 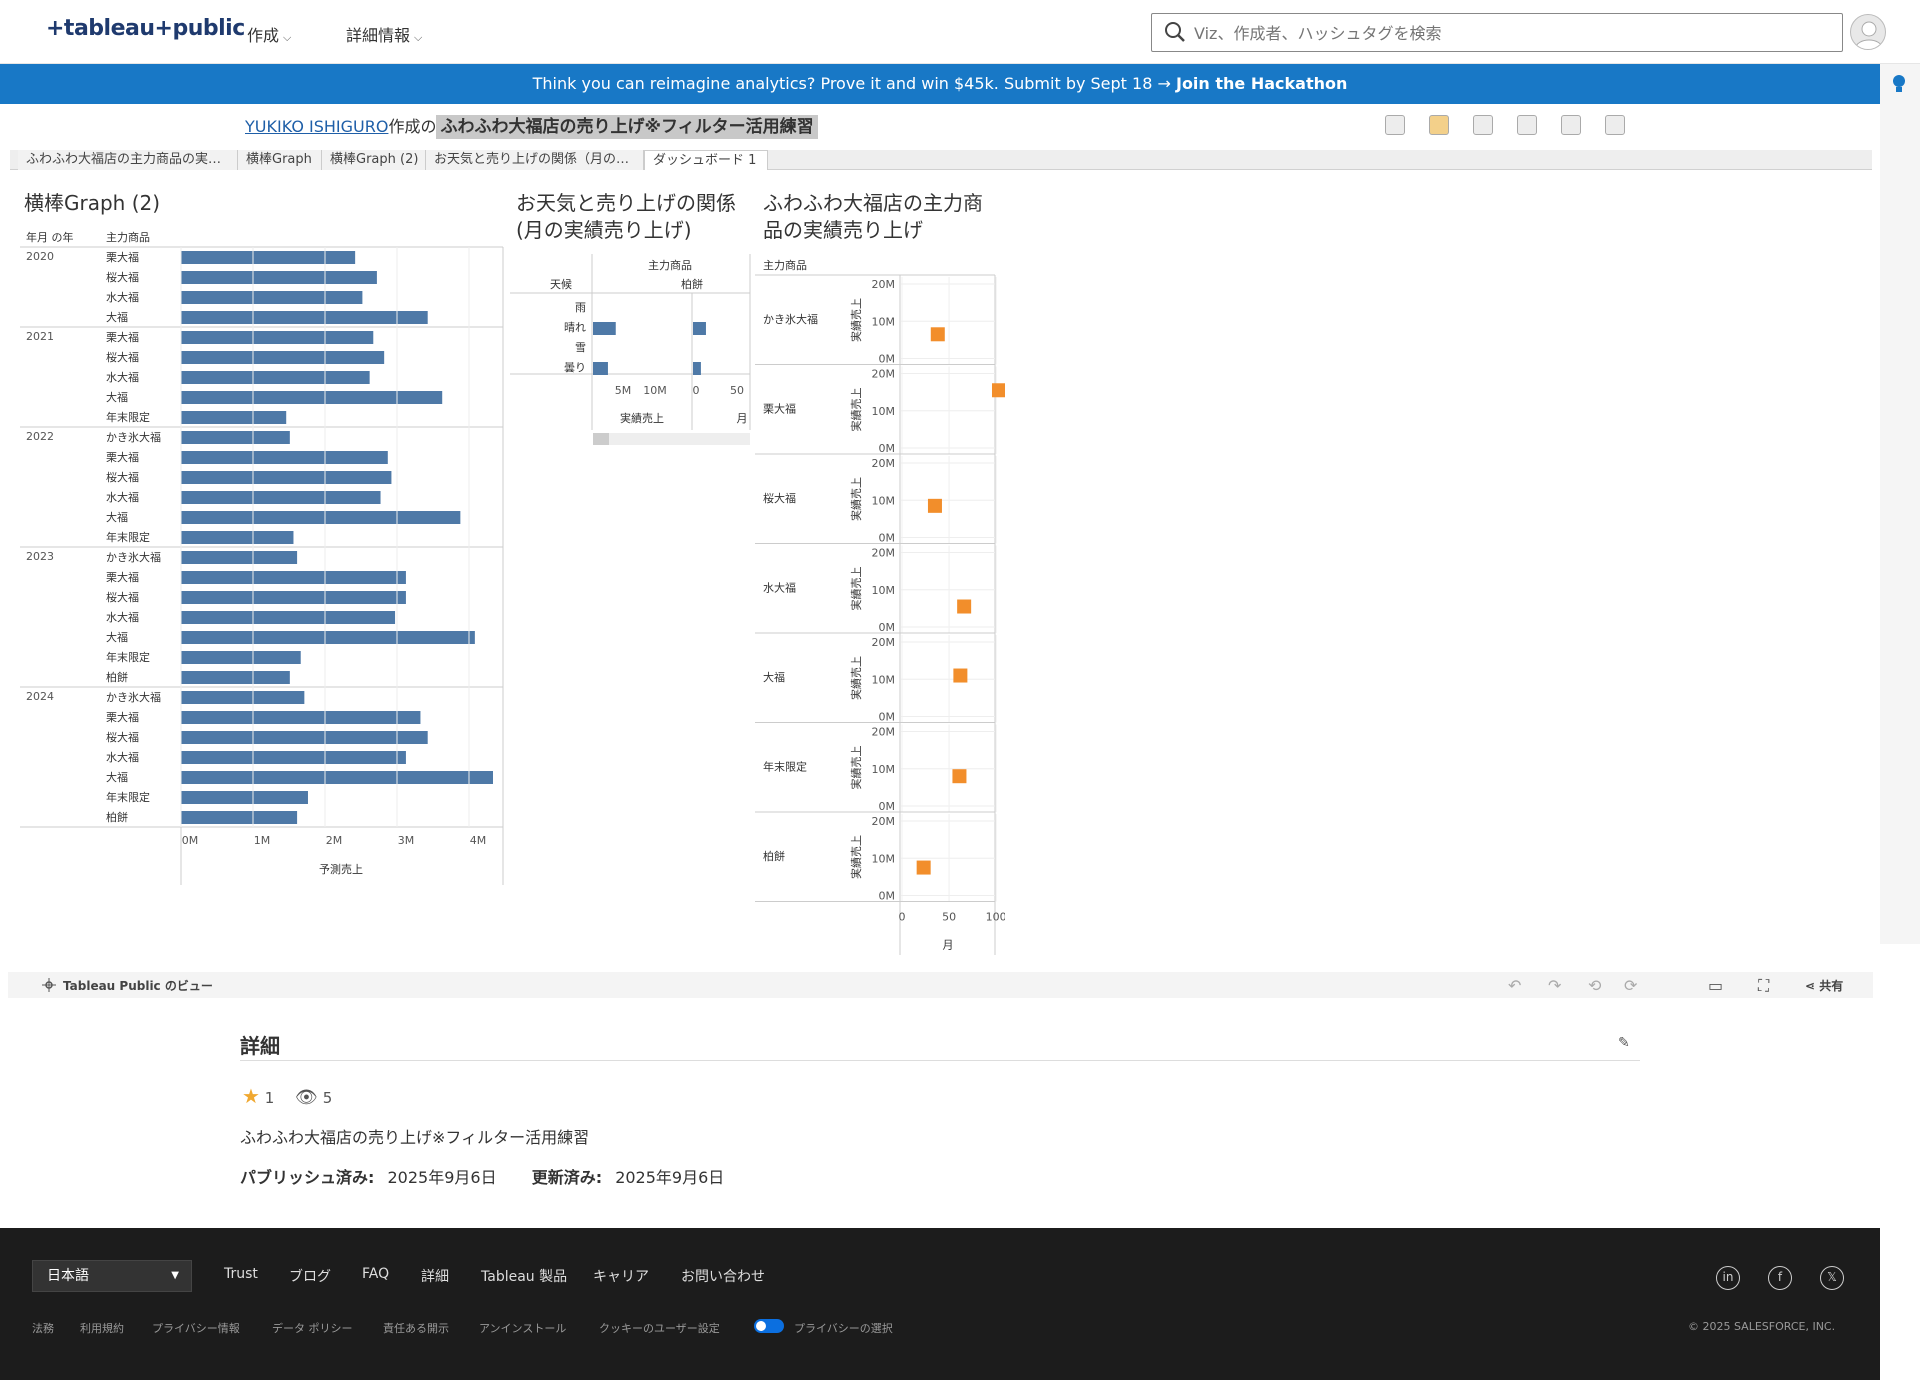 What do you see at coordinates (774, 856) in the screenshot?
I see `product-label: 柏餅` at bounding box center [774, 856].